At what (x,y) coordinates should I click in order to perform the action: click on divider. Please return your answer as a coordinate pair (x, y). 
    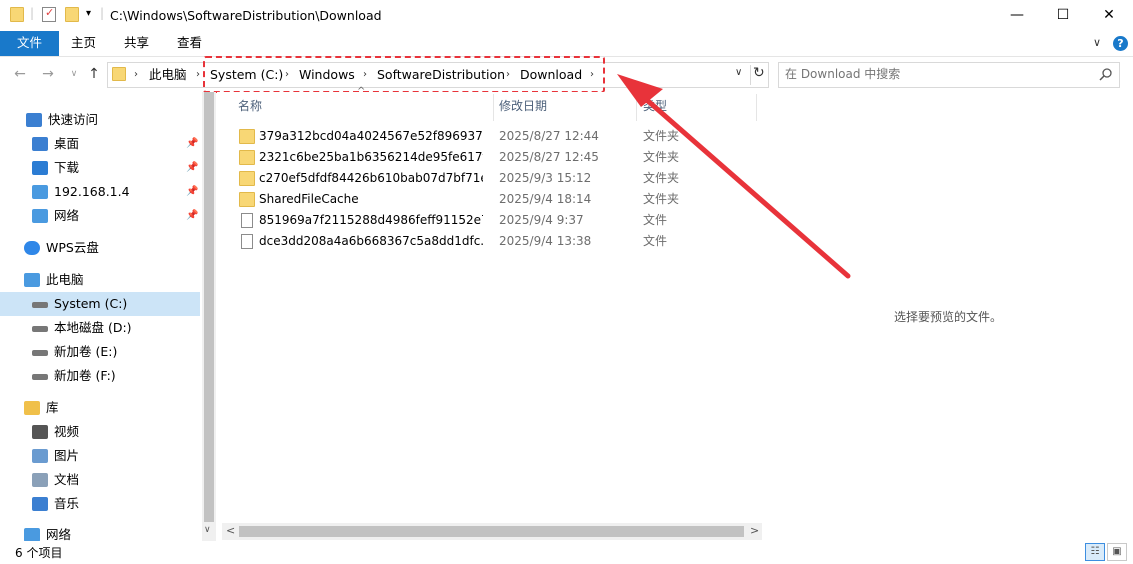
    Looking at the image, I should click on (750, 75).